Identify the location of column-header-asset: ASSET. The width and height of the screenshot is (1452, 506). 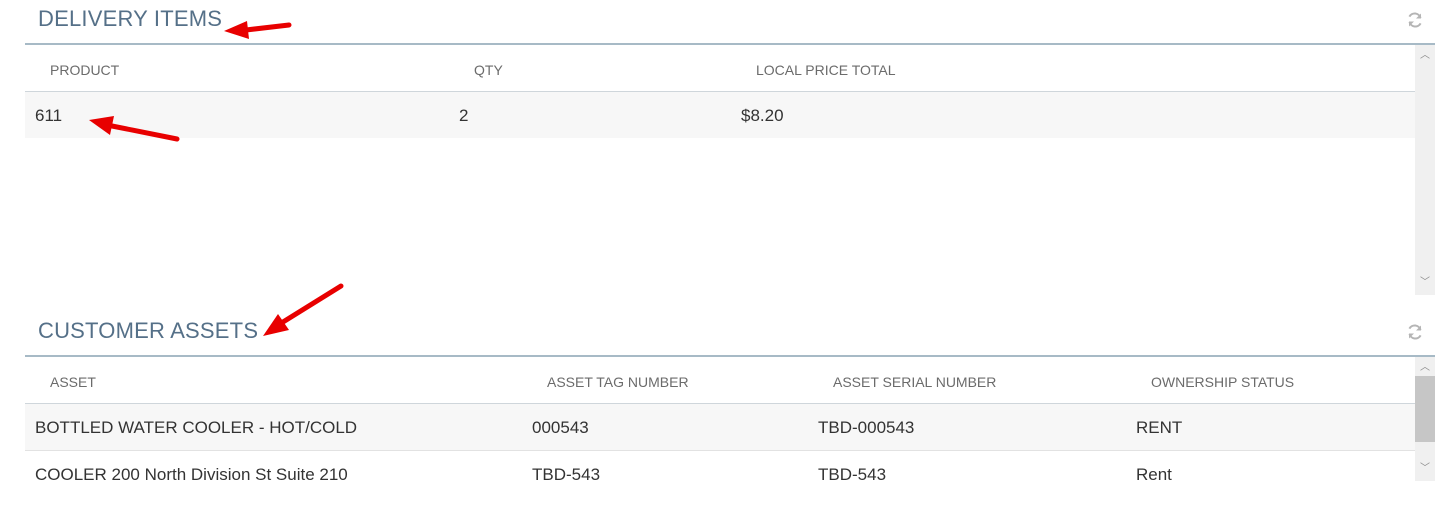
(73, 382).